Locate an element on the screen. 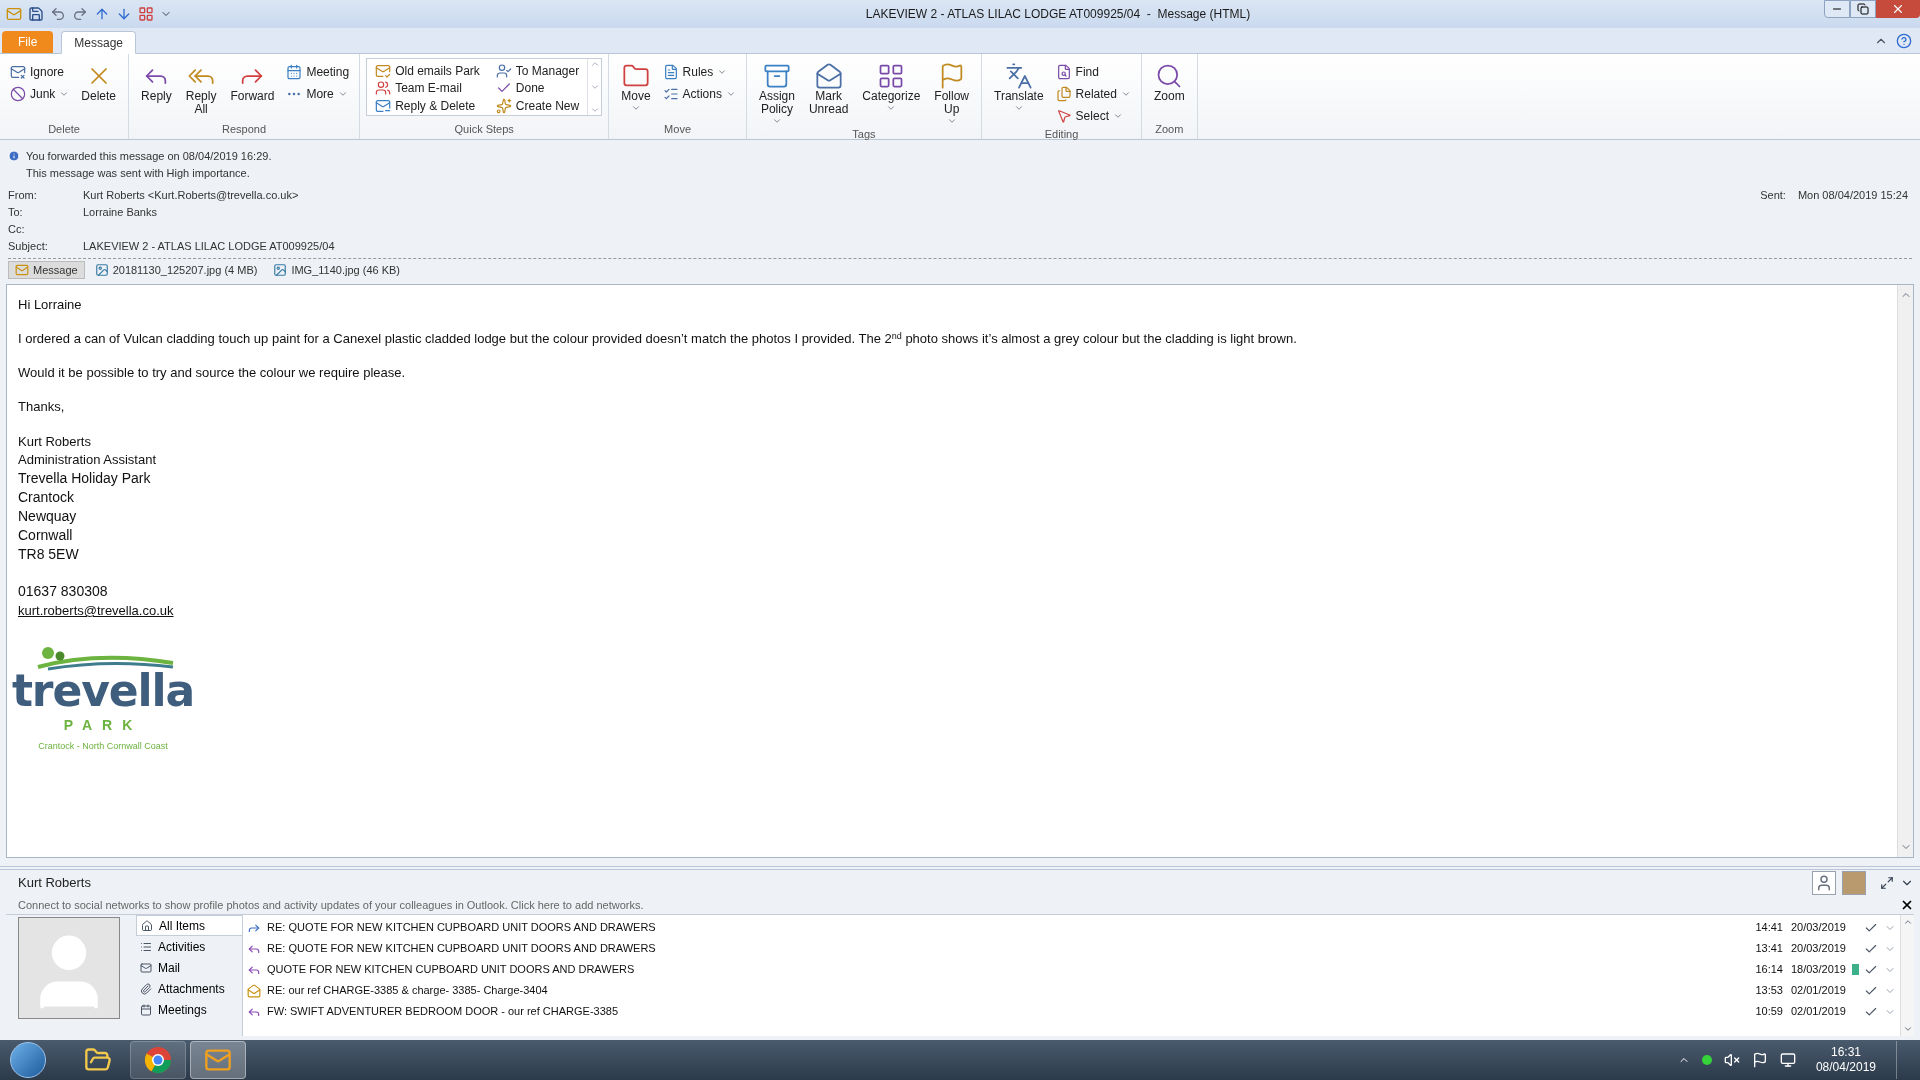  item-date: 02/01/2019 is located at coordinates (1818, 991).